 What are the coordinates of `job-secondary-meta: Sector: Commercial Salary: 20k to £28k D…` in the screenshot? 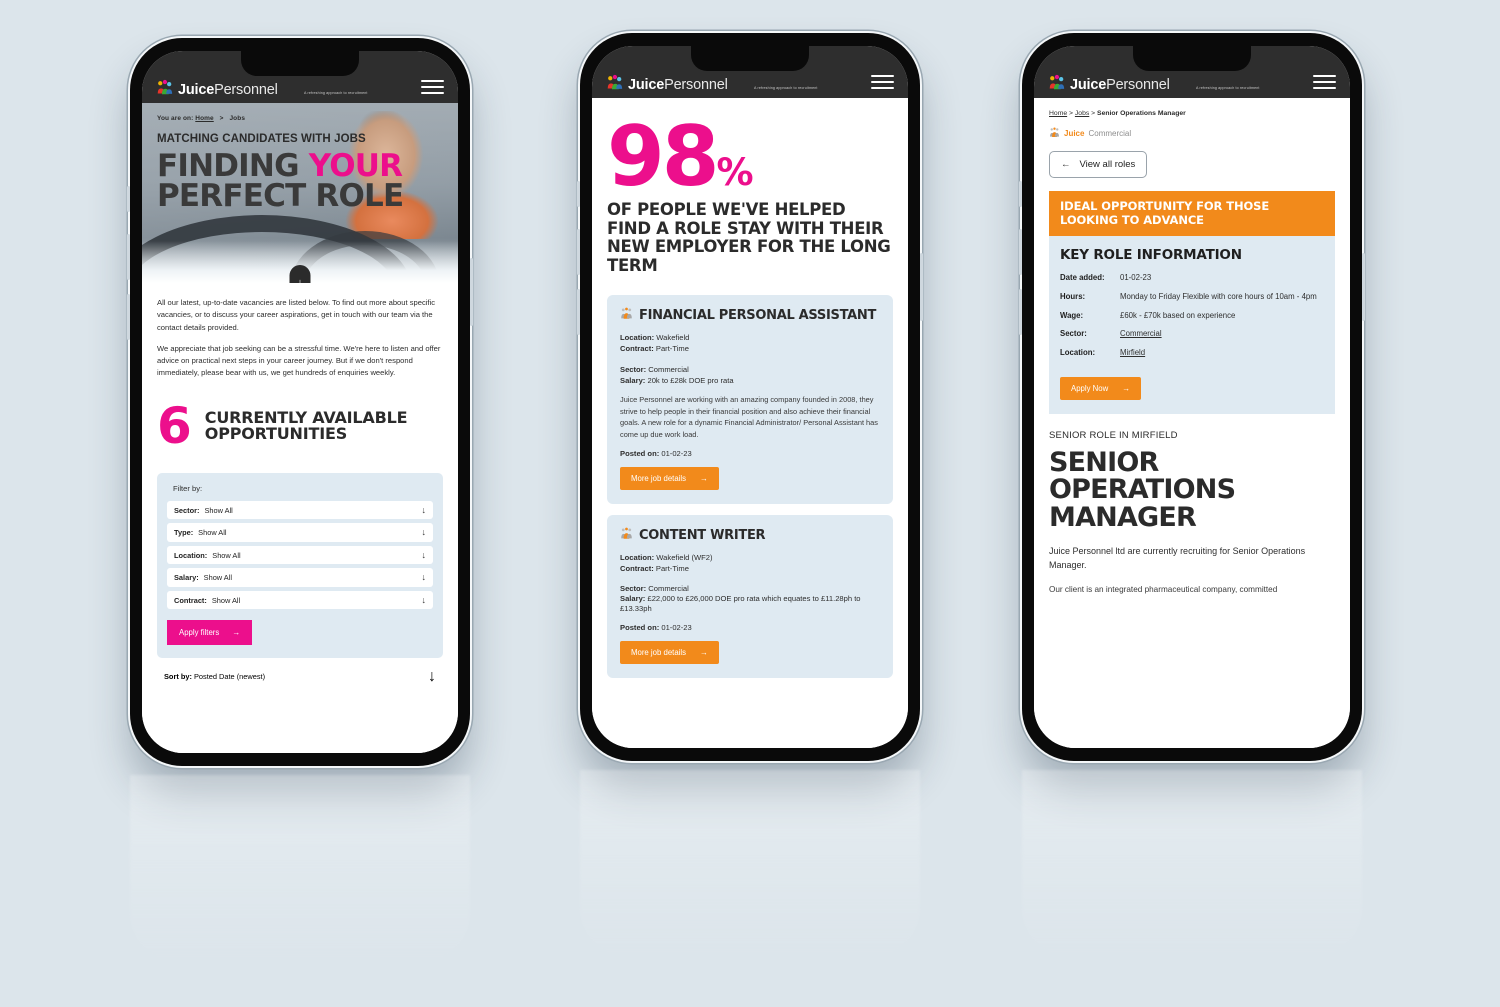 It's located at (750, 375).